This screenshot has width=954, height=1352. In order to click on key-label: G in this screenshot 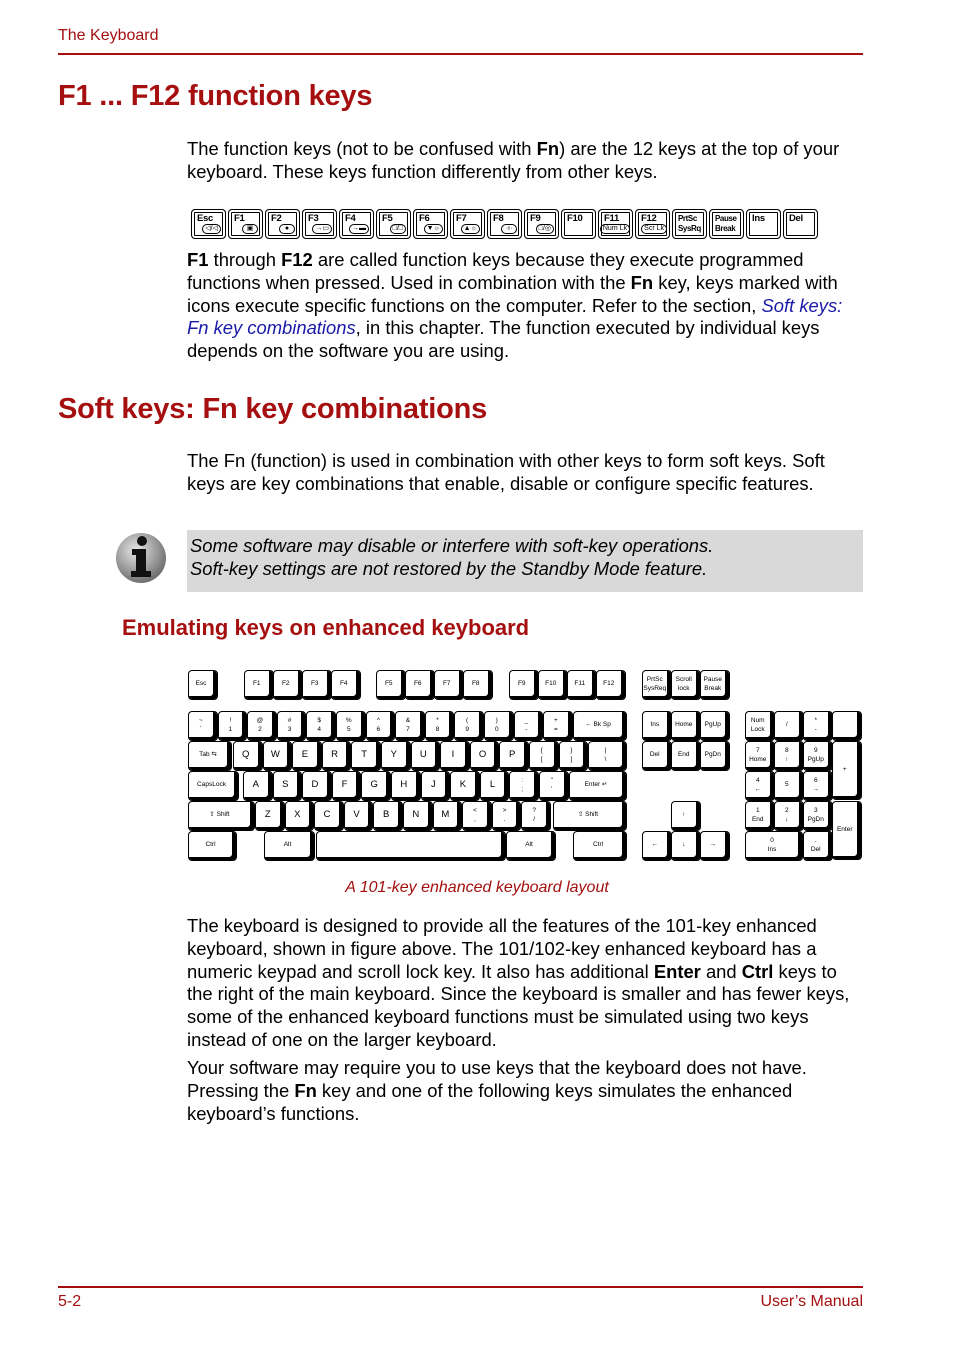, I will do `click(374, 784)`.